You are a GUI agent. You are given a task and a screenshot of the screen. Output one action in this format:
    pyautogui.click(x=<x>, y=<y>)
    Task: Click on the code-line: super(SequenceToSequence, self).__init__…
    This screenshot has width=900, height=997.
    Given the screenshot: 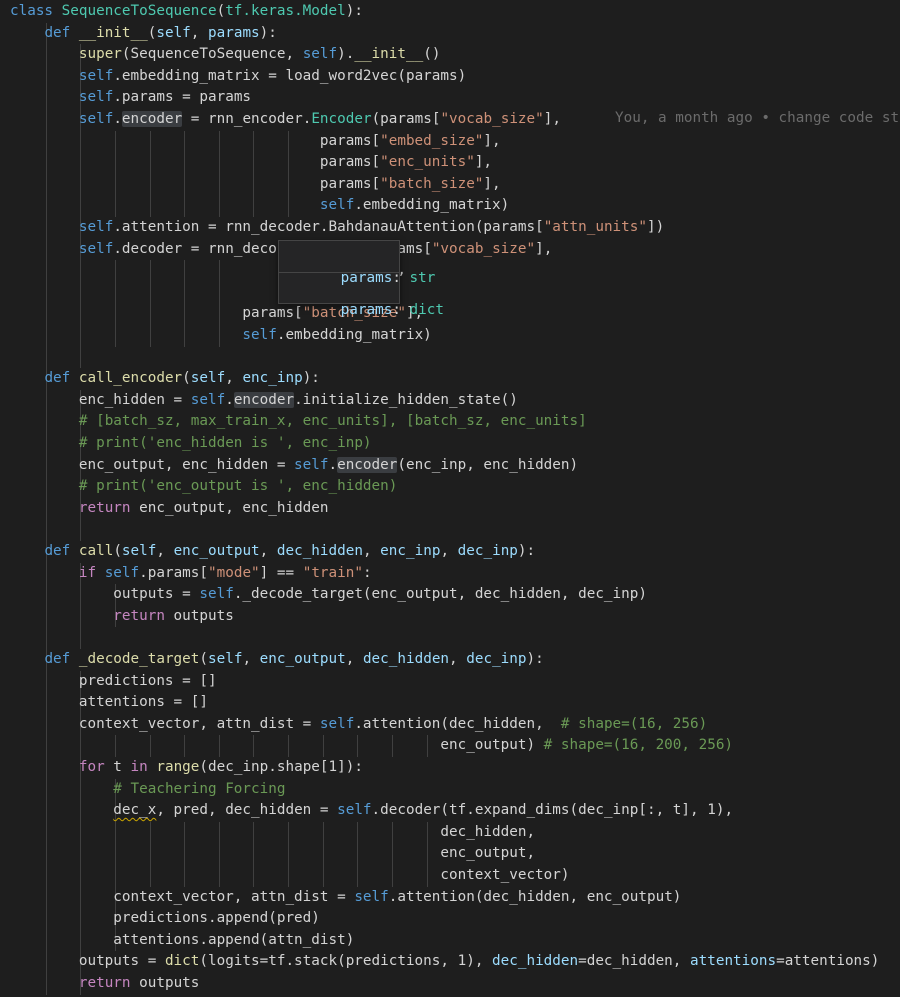 What is the action you would take?
    pyautogui.click(x=225, y=55)
    